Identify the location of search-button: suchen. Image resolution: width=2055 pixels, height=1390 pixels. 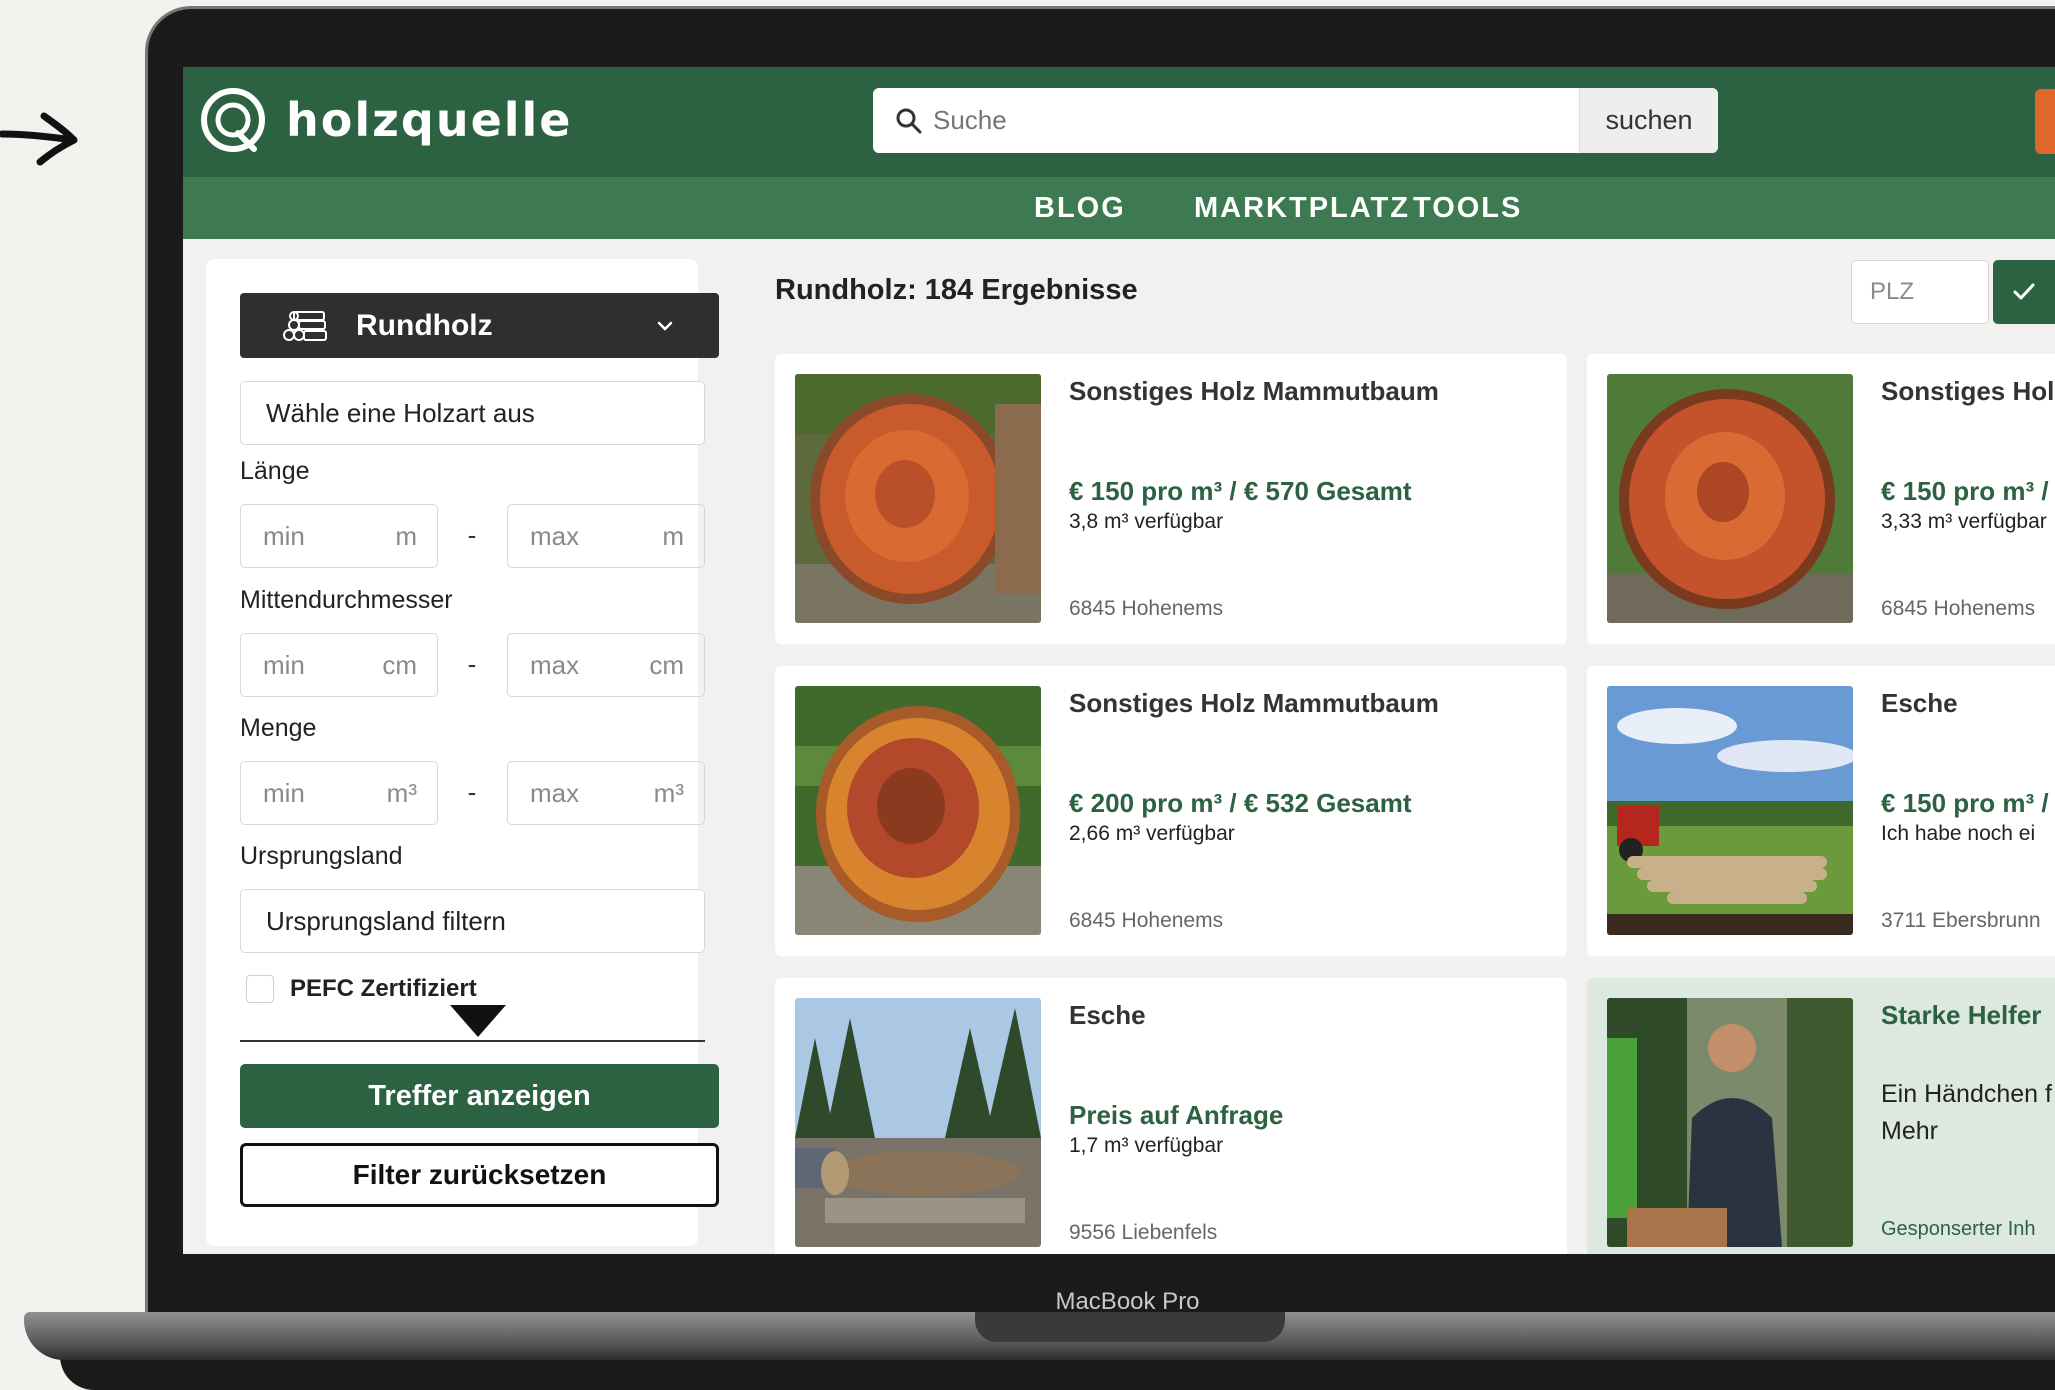
(1648, 120).